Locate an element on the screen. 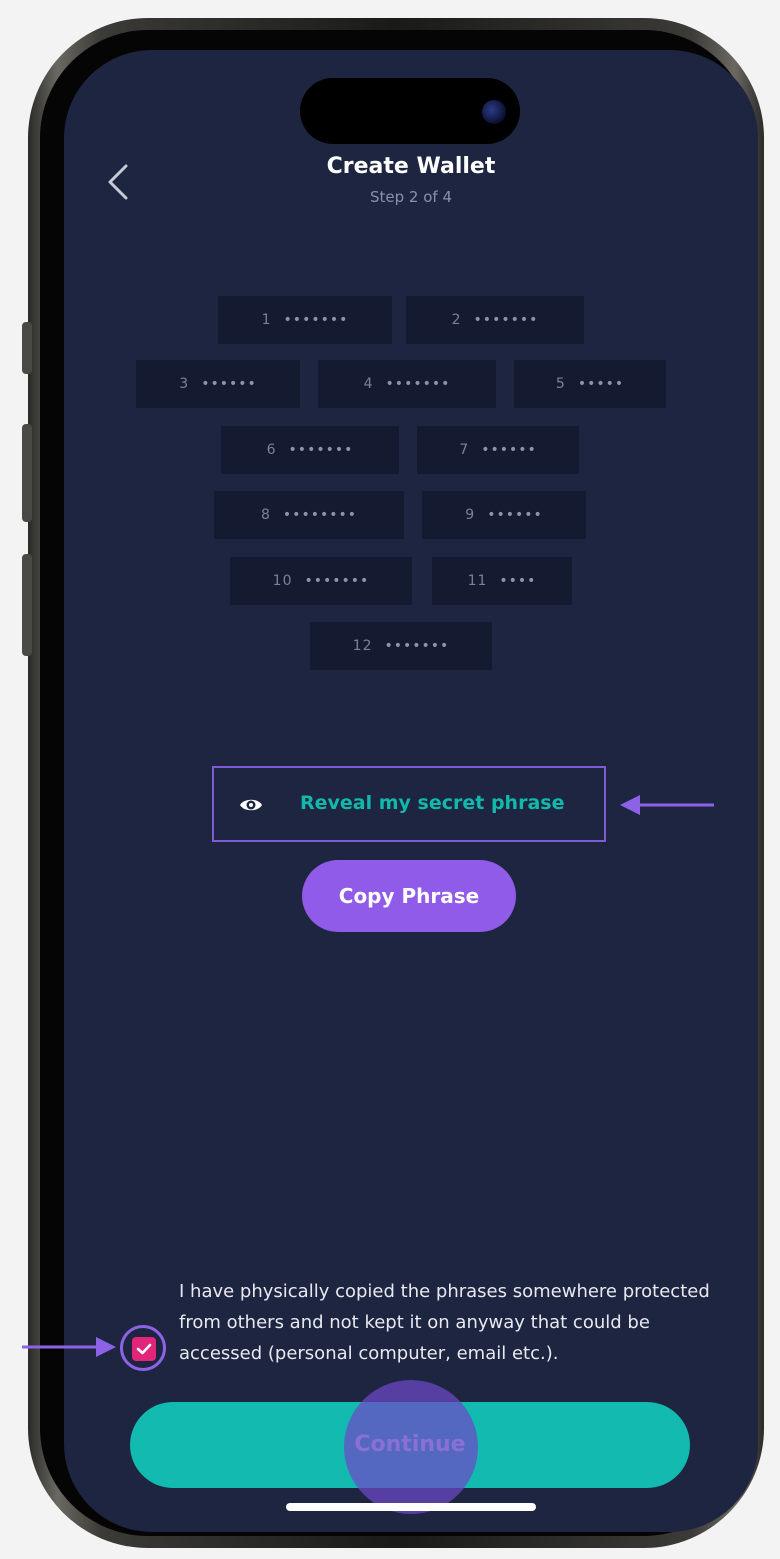 The image size is (780, 1559). word-number: 10 is located at coordinates (282, 581).